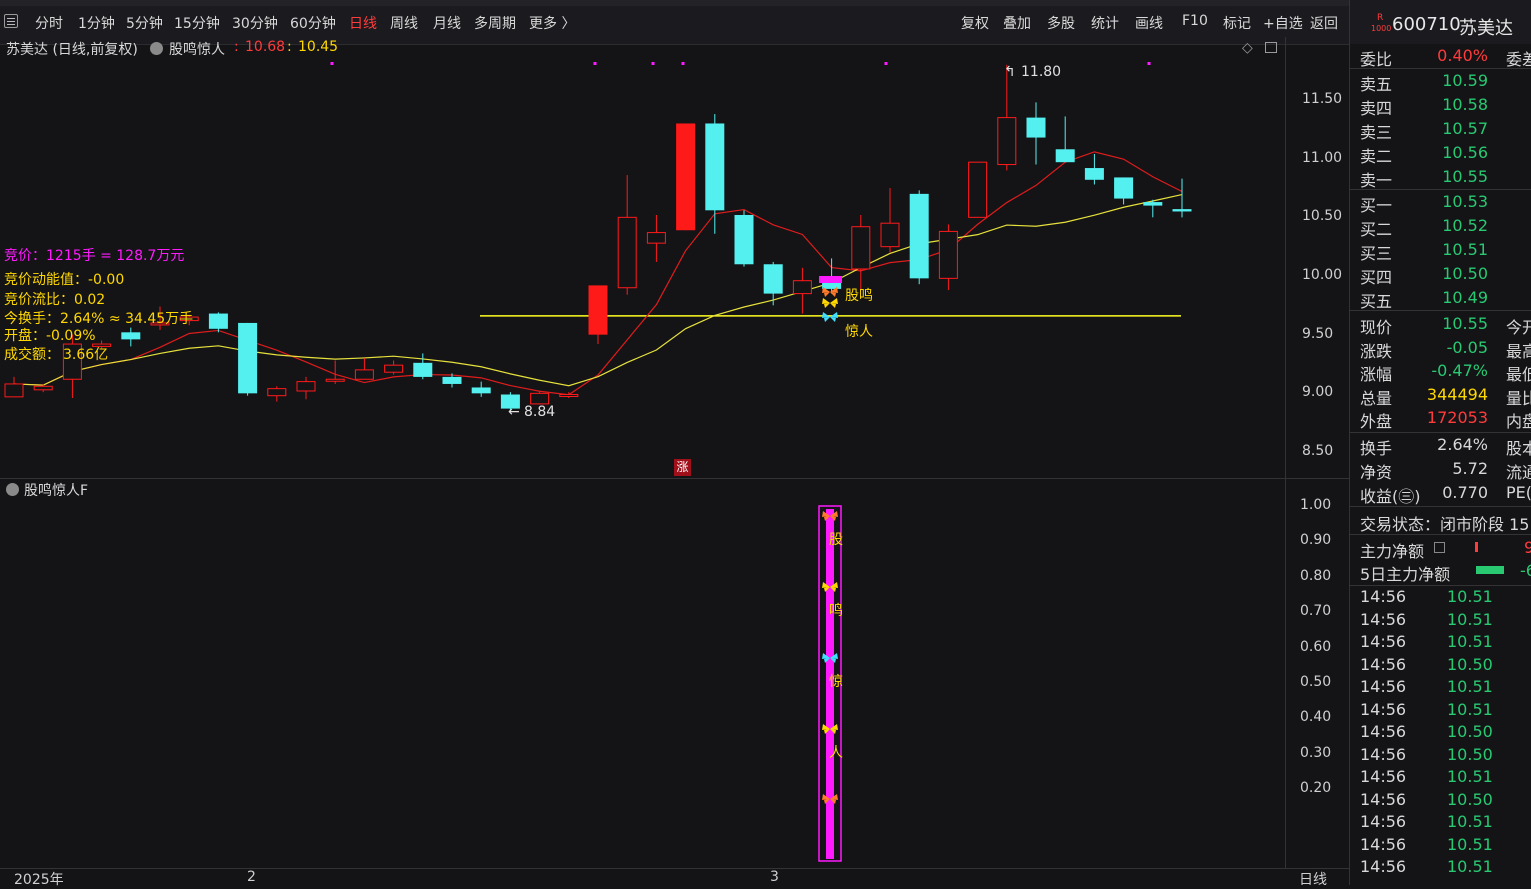 This screenshot has width=1531, height=889. Describe the element at coordinates (144, 23) in the screenshot. I see `period-tab: 5分钟` at that location.